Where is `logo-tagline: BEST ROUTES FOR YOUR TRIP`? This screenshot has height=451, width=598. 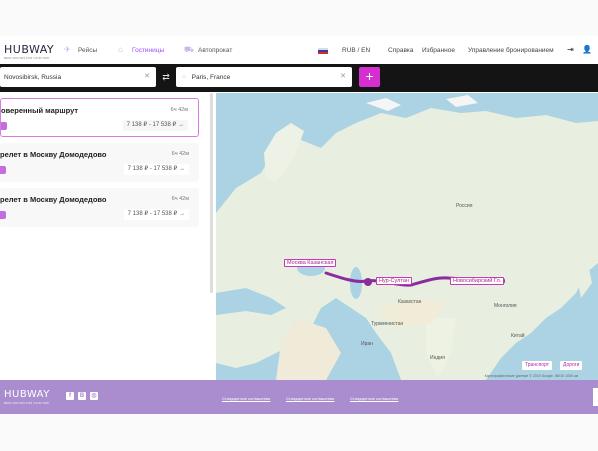
logo-tagline: BEST ROUTES FOR YOUR TRIP is located at coordinates (27, 58).